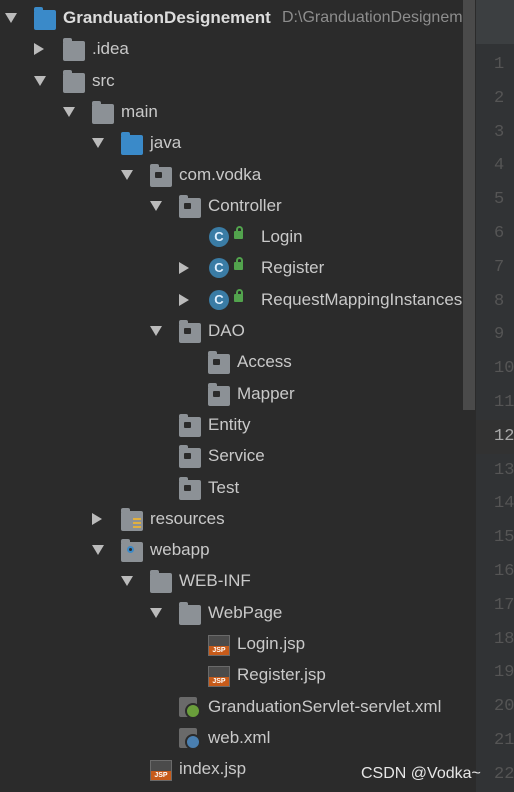 The width and height of the screenshot is (514, 792). What do you see at coordinates (469, 205) in the screenshot?
I see `tree-scrollbar` at bounding box center [469, 205].